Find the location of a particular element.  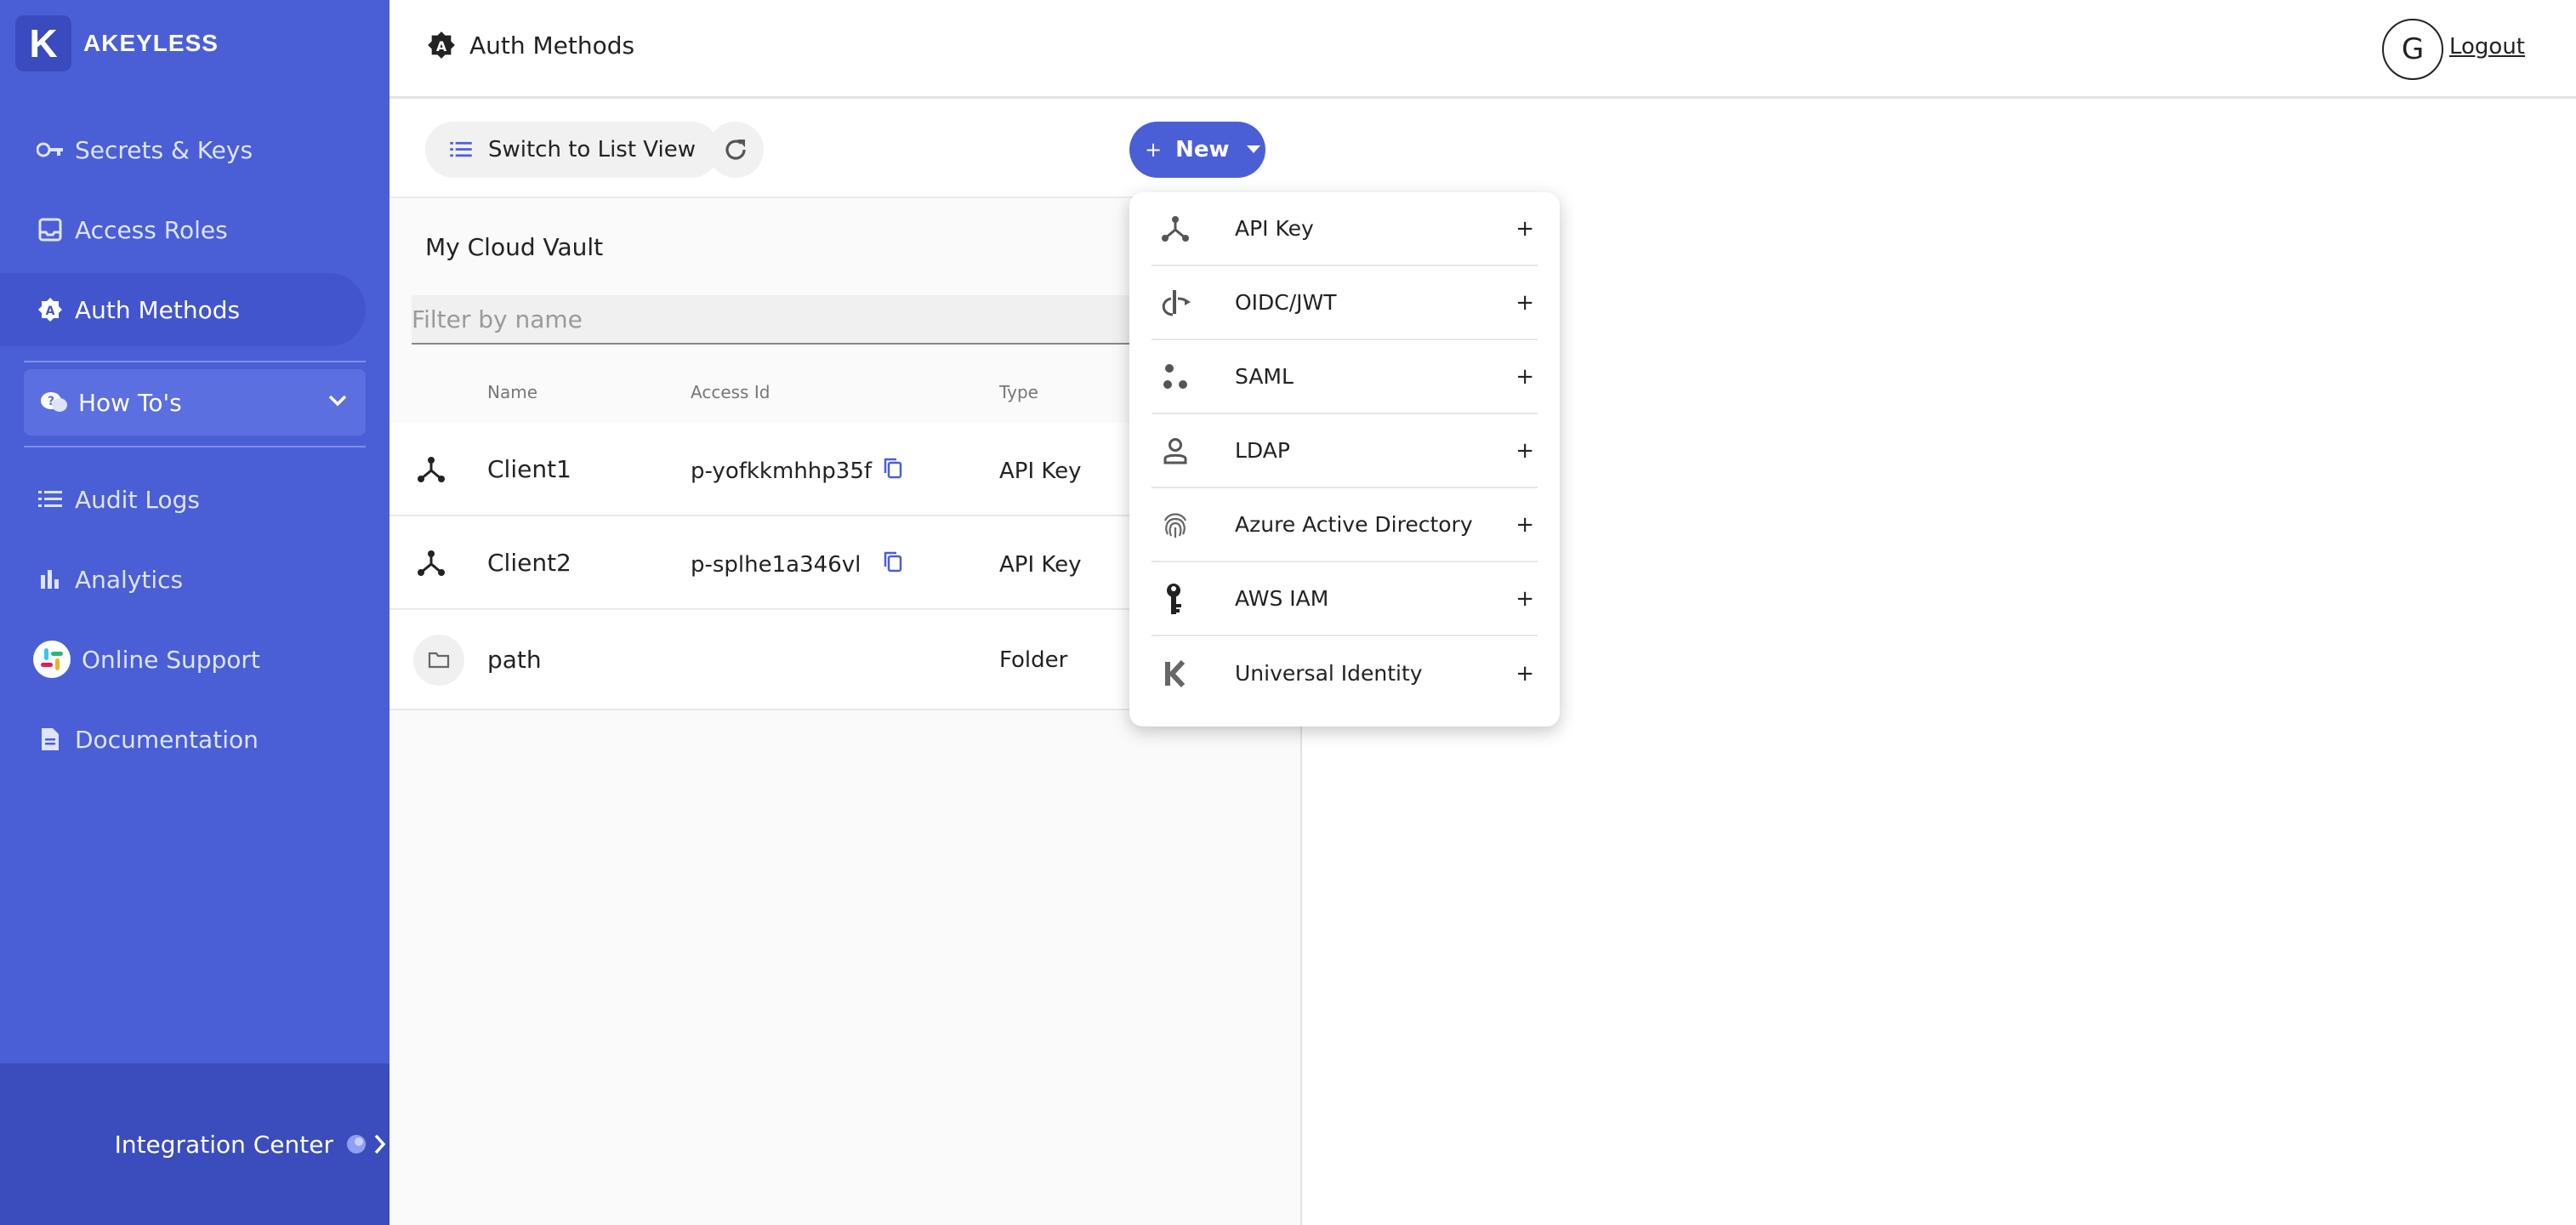

sidebar-item-online-support: Online Support is located at coordinates (183, 659).